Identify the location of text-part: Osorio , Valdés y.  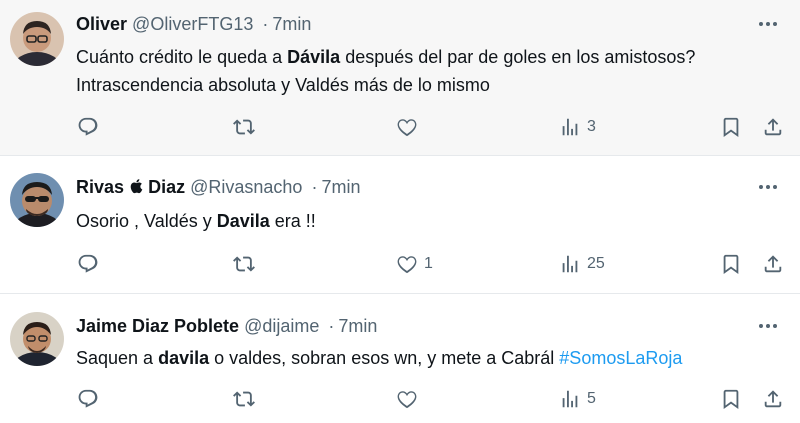
(146, 221).